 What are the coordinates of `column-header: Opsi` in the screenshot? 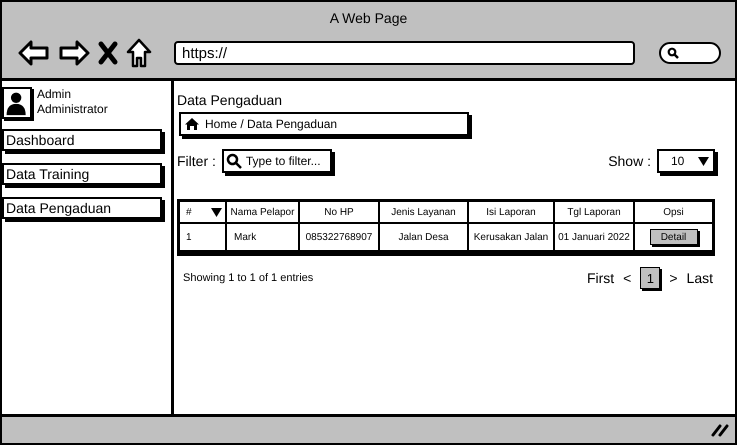 It's located at (673, 212).